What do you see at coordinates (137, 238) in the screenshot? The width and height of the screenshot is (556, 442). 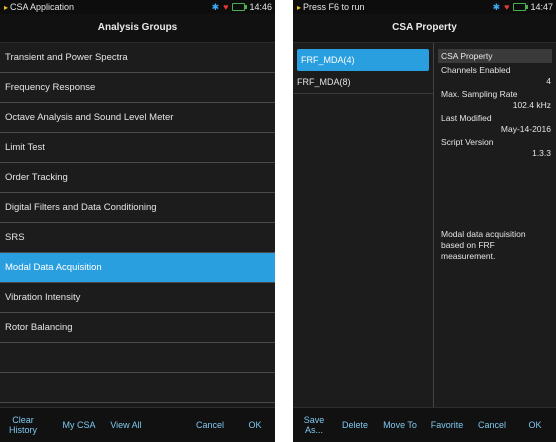 I see `analysis-group-item: SRS` at bounding box center [137, 238].